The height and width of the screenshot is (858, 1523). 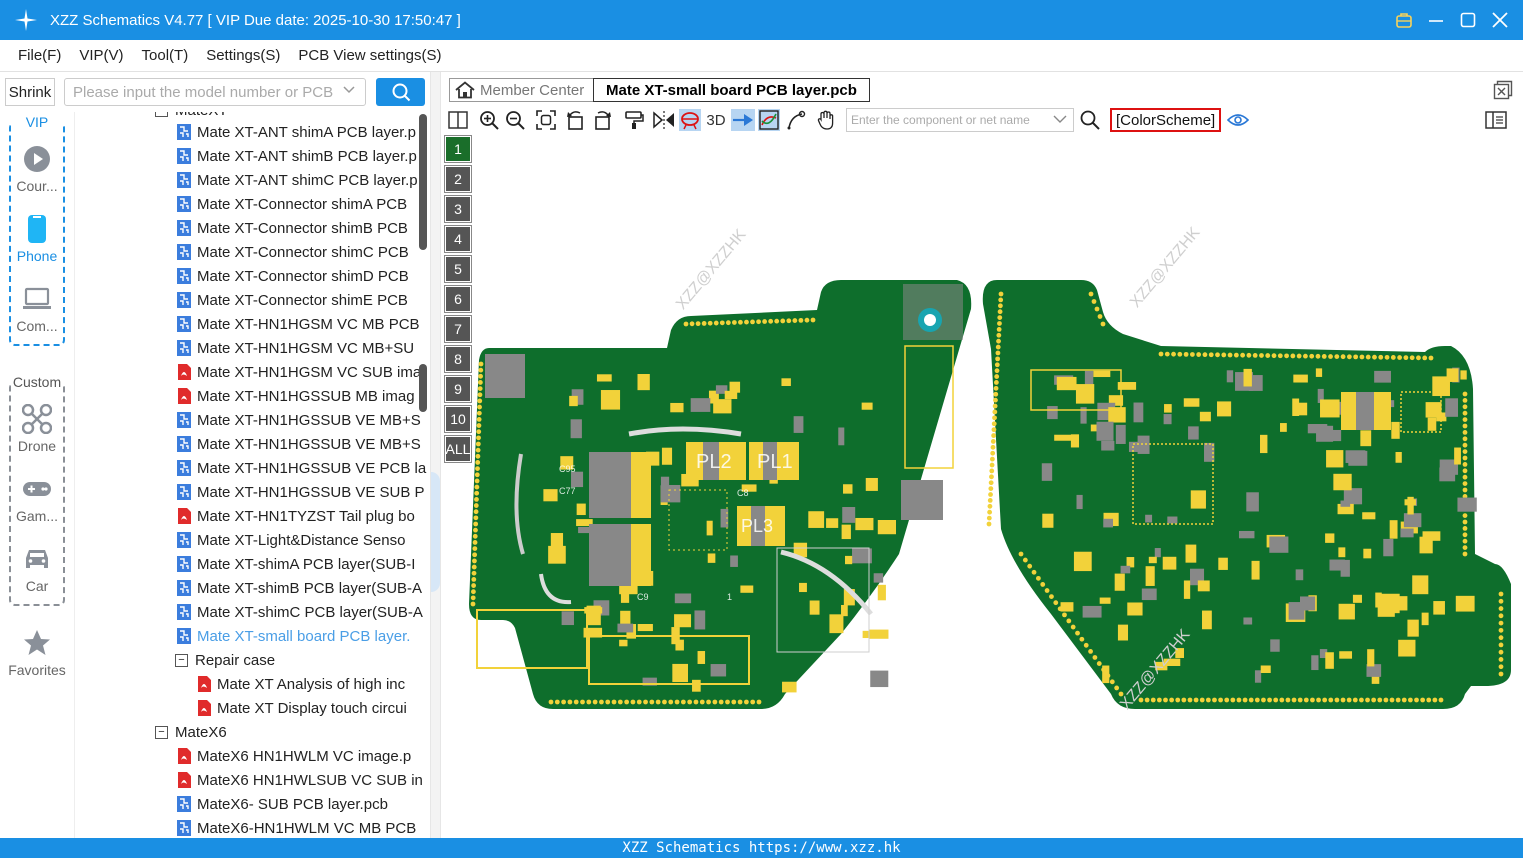 What do you see at coordinates (298, 324) in the screenshot?
I see `tree-file-item: Mate XT-HN1HGSM VC MB PCB` at bounding box center [298, 324].